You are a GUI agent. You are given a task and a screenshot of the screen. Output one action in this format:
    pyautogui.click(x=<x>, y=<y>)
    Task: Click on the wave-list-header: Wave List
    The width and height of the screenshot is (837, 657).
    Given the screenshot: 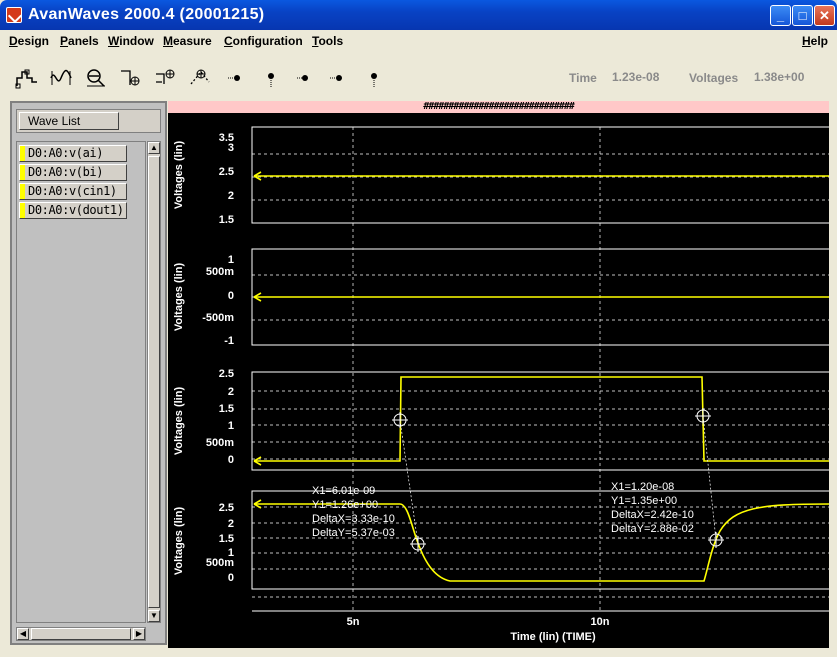 What is the action you would take?
    pyautogui.click(x=88, y=121)
    